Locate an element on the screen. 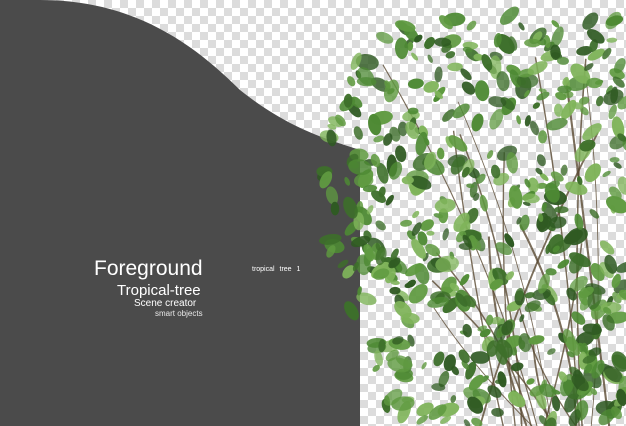  title-text: Foreground is located at coordinates (148, 268).